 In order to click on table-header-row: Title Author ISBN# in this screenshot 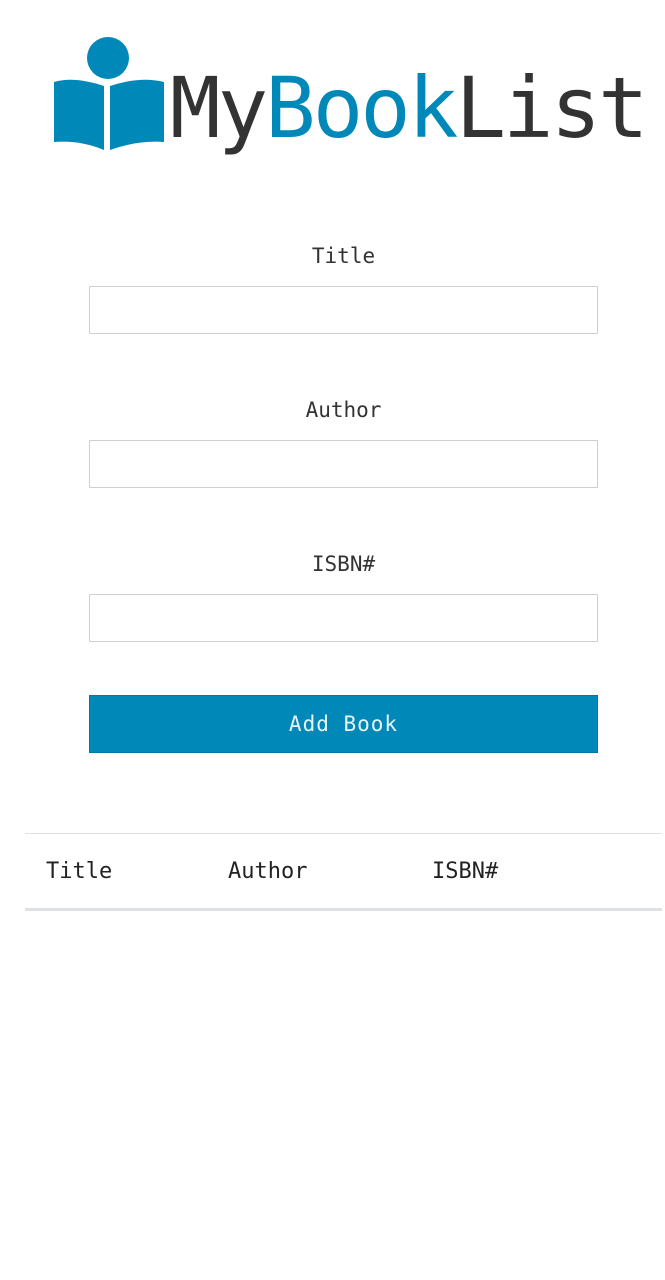, I will do `click(343, 871)`.